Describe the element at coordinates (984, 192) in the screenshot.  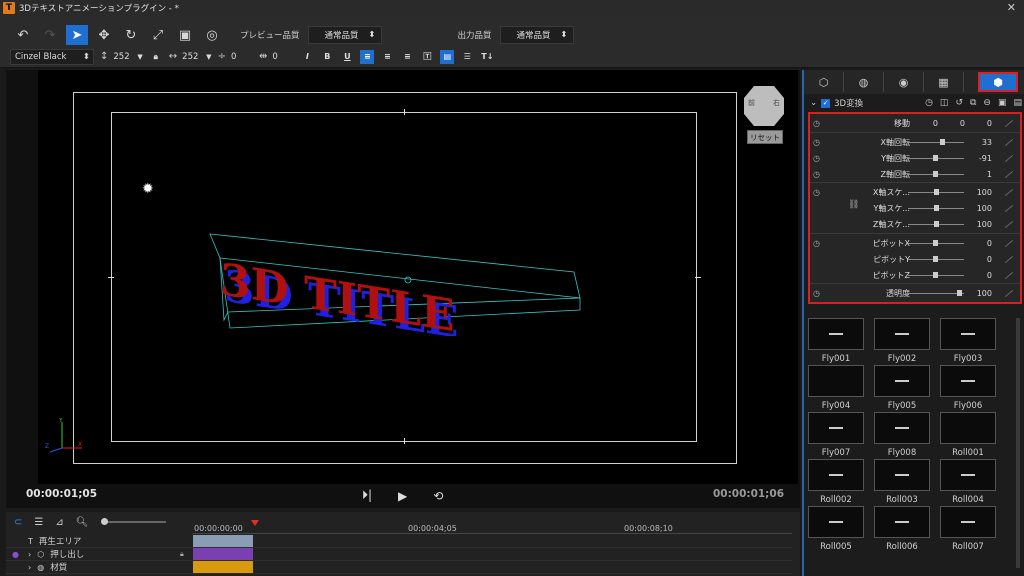
I see `param-value: 100` at that location.